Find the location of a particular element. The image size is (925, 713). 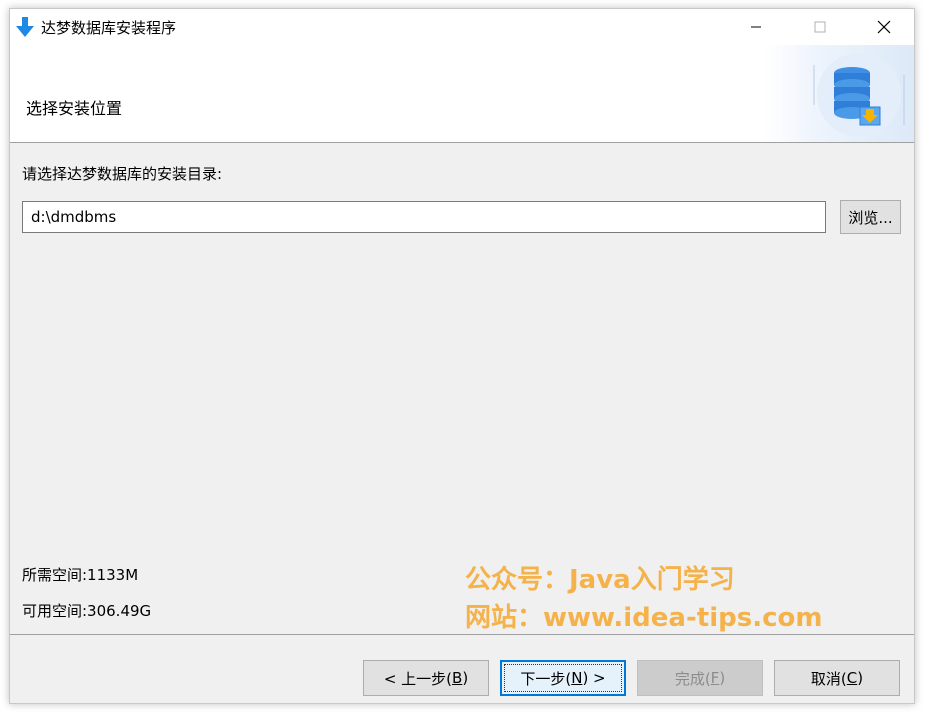

maximize-icon is located at coordinates (820, 27).